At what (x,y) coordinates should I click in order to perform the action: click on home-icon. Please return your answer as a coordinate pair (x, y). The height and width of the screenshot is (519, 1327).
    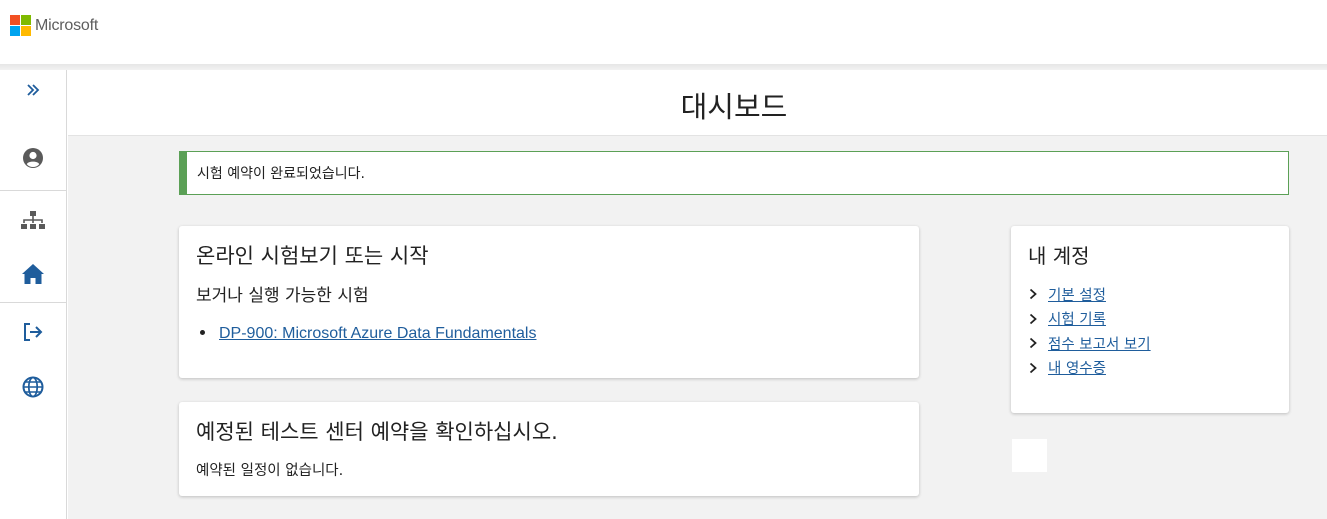
    Looking at the image, I should click on (33, 274).